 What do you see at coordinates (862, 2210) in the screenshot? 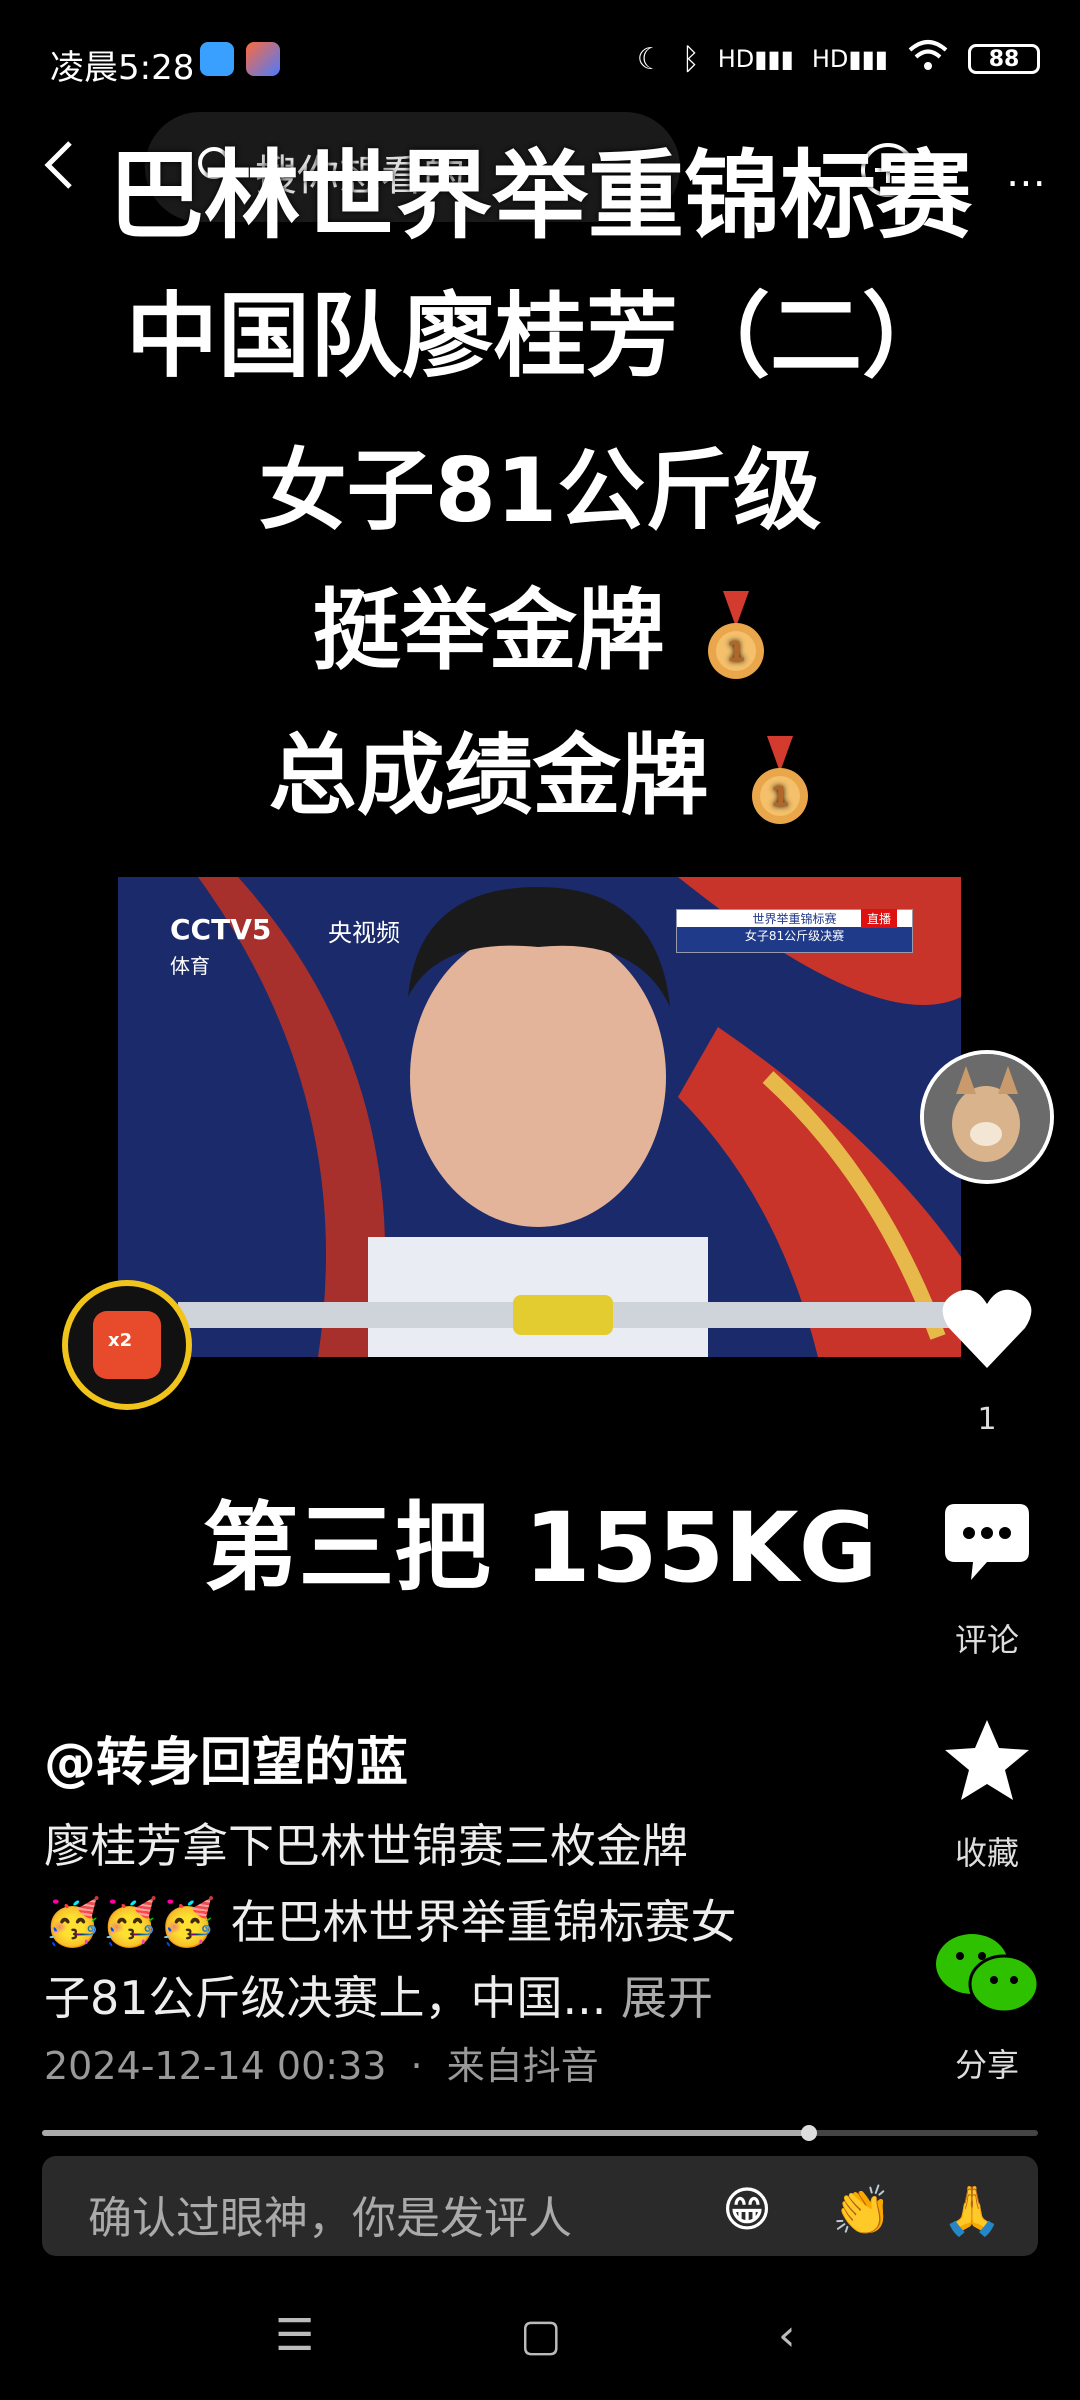
I see `clap-emoji-button: 👏` at bounding box center [862, 2210].